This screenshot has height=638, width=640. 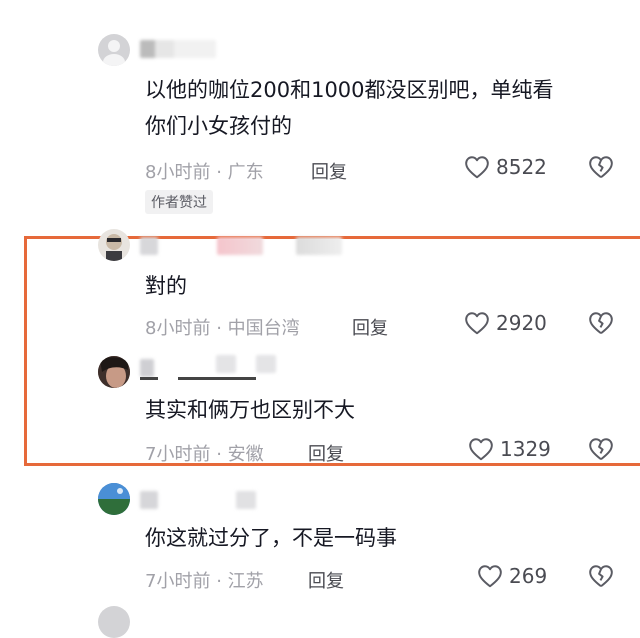 I want to click on comment-text-line: 你们小女孩付的, so click(x=218, y=126).